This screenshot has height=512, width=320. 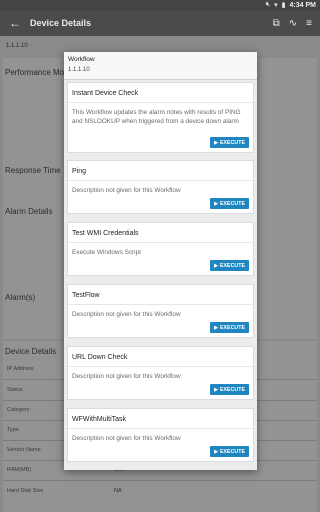 What do you see at coordinates (160, 5) in the screenshot?
I see `status-bar: 🔇︎ ▾ ▮ 4:34 PM` at bounding box center [160, 5].